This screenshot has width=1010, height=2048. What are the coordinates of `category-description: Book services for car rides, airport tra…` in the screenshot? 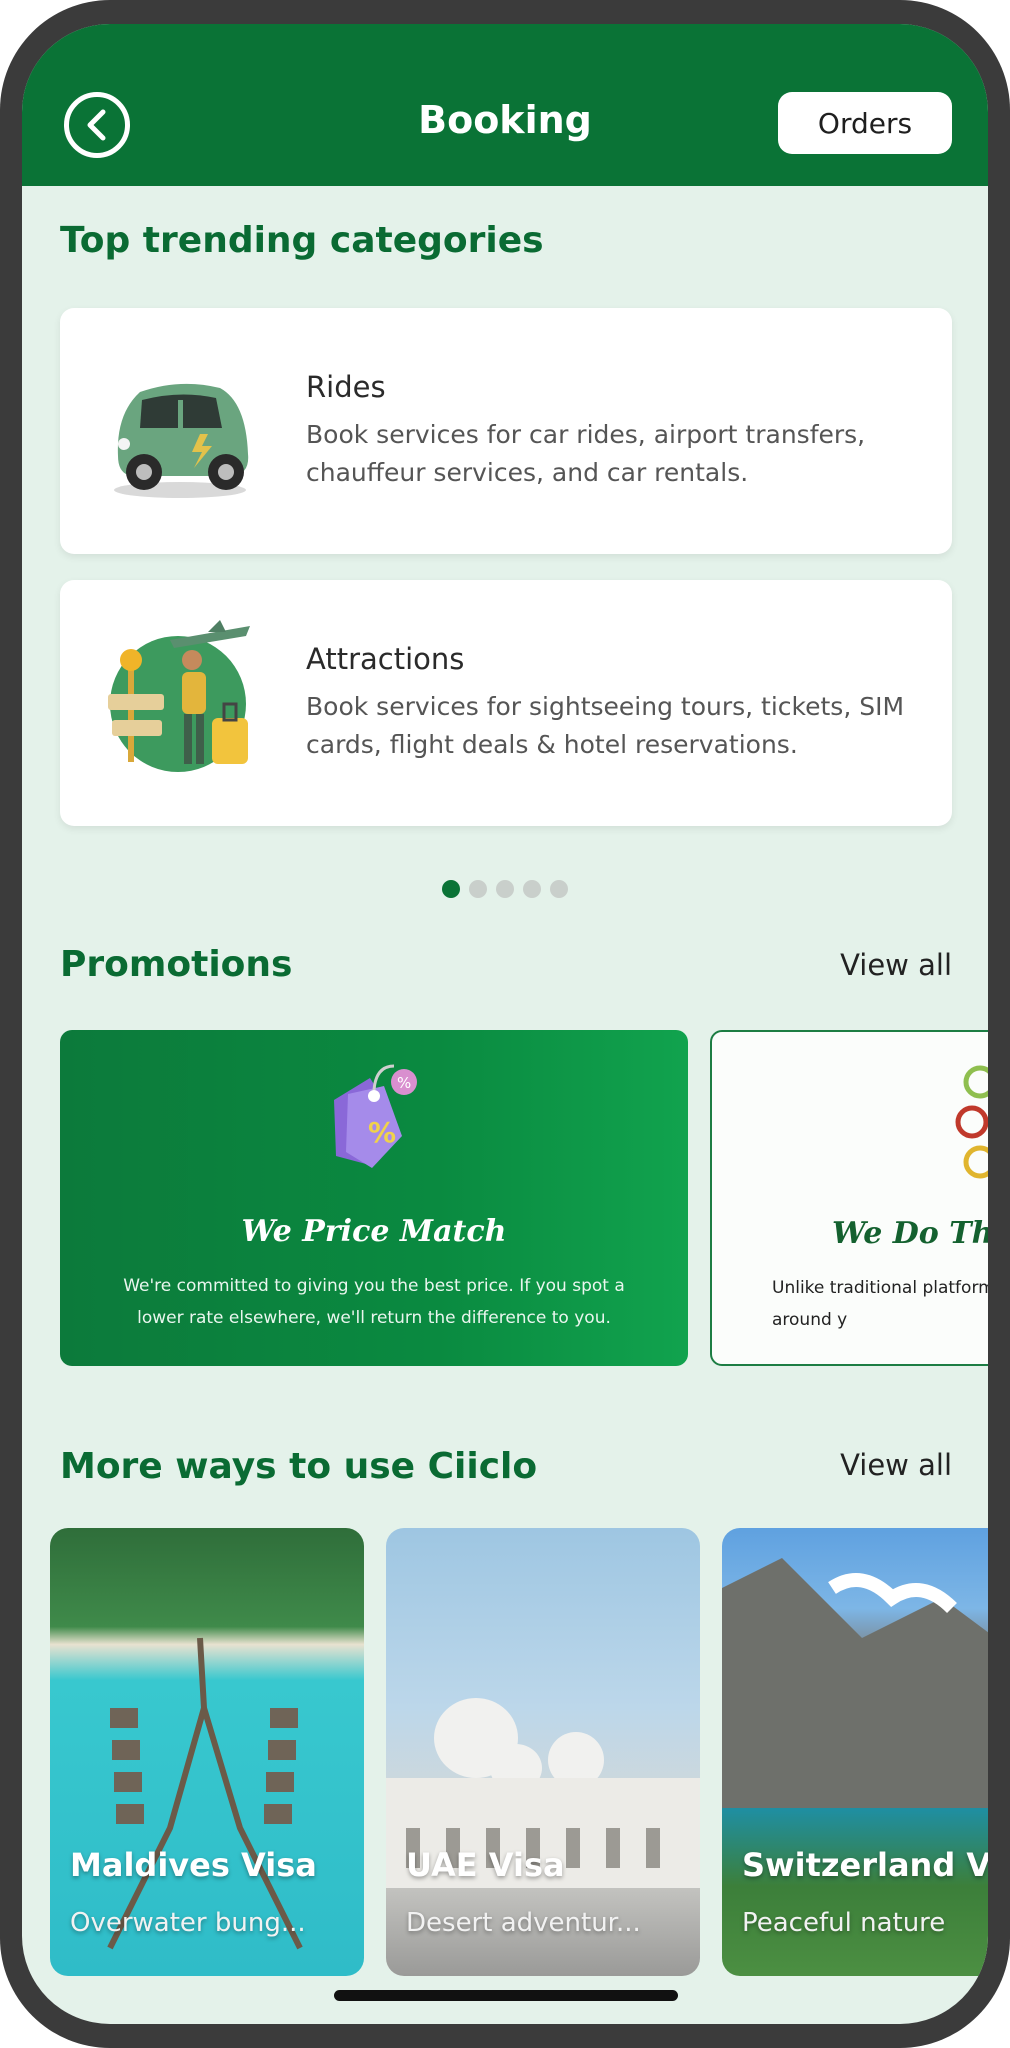 It's located at (586, 453).